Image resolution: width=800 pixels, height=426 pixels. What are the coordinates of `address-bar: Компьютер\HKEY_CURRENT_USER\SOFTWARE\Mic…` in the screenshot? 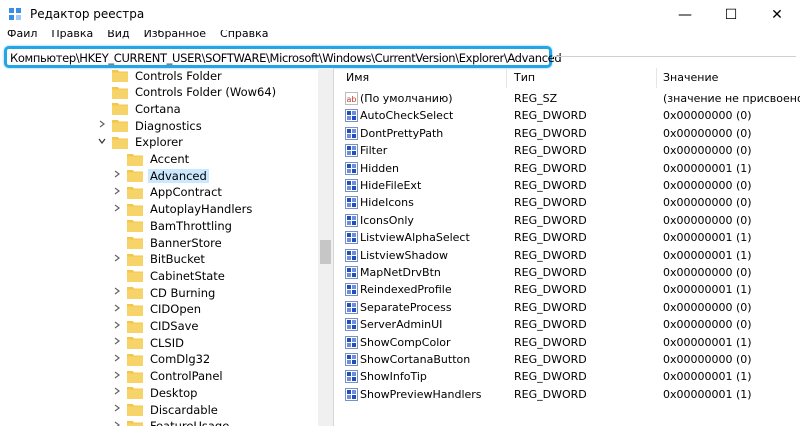 It's located at (283, 57).